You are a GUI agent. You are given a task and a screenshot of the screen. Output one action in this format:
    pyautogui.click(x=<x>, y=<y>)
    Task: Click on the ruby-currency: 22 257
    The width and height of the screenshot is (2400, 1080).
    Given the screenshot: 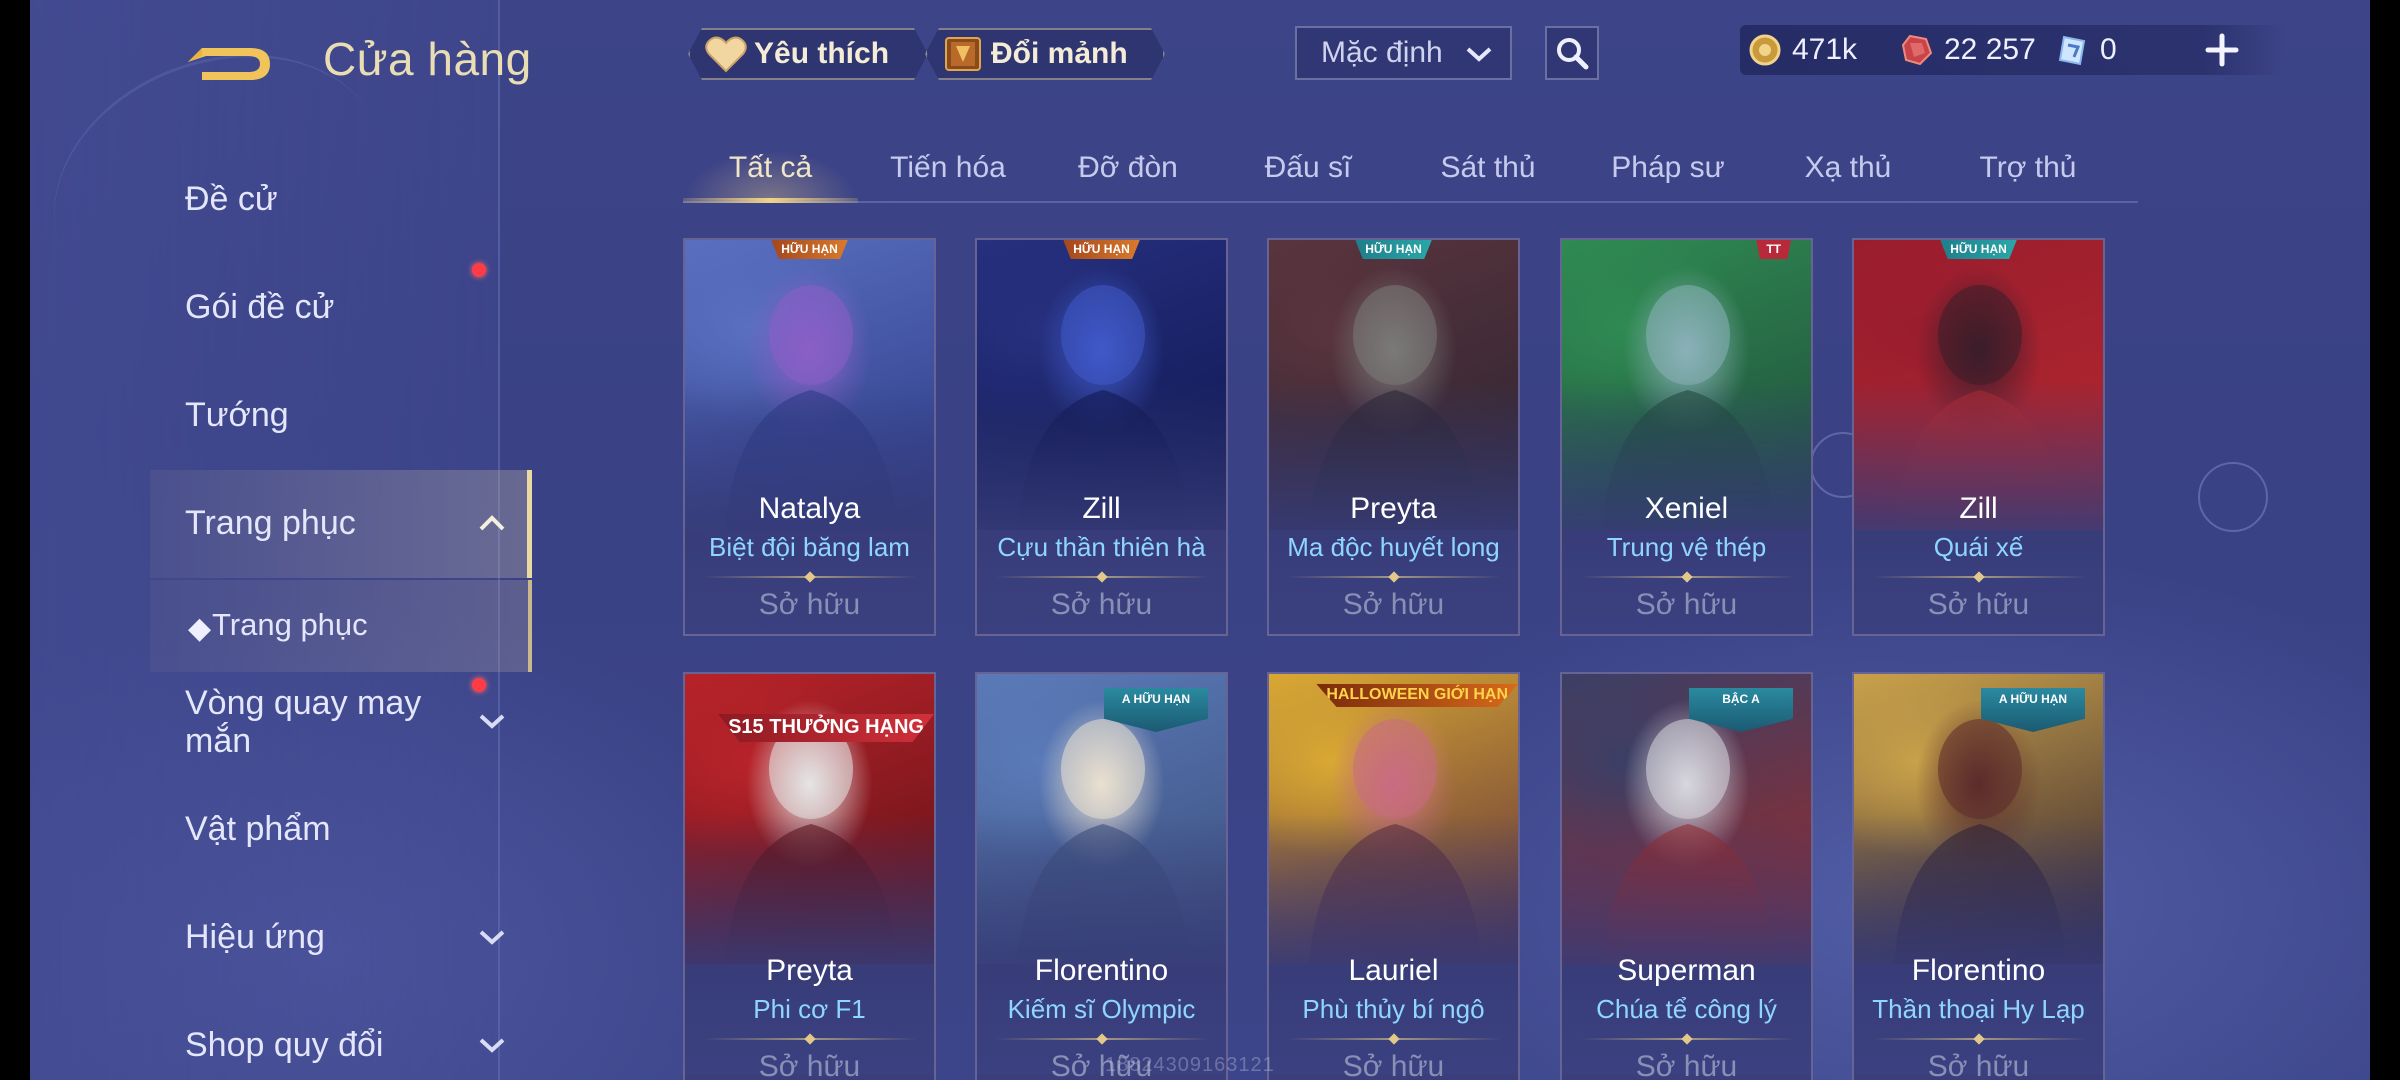 What is the action you would take?
    pyautogui.click(x=1968, y=50)
    